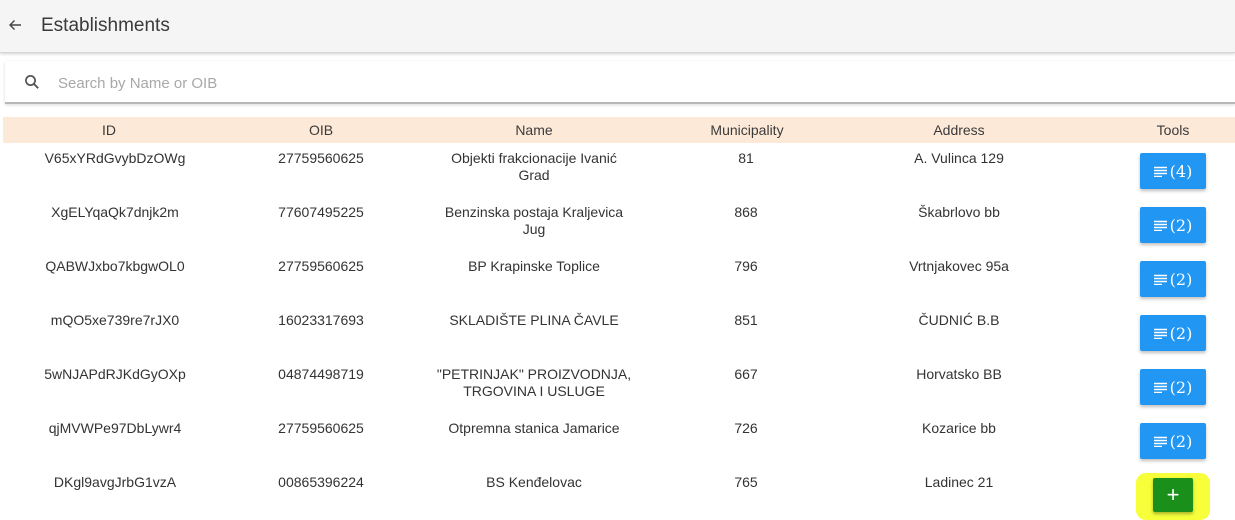  I want to click on column-header-id: ID, so click(109, 130).